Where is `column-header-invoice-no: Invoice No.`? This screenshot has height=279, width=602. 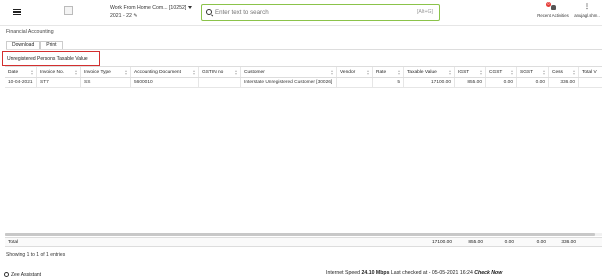
column-header-invoice-no: Invoice No. is located at coordinates (59, 72).